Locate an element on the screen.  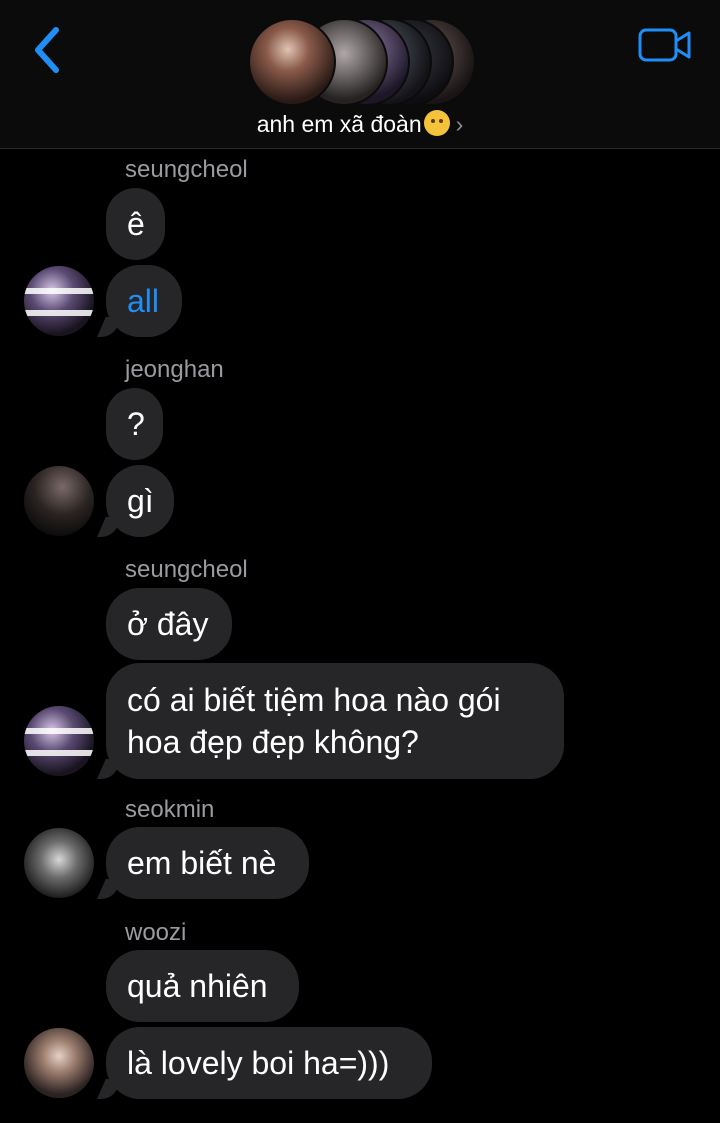
message-bubble: ê is located at coordinates (135, 224).